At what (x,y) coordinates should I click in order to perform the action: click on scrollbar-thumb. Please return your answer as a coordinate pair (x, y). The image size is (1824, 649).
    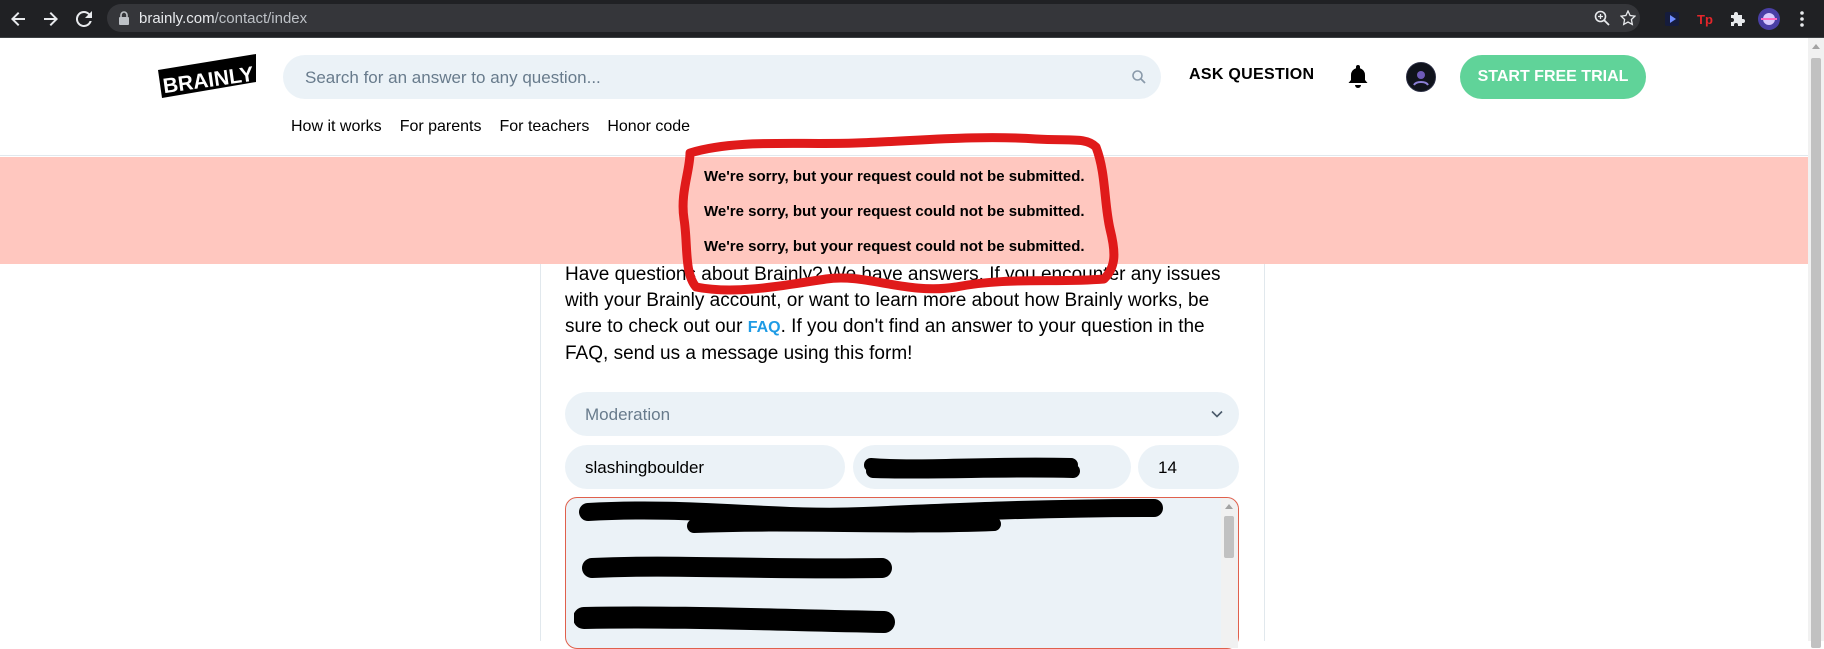
    Looking at the image, I should click on (1229, 537).